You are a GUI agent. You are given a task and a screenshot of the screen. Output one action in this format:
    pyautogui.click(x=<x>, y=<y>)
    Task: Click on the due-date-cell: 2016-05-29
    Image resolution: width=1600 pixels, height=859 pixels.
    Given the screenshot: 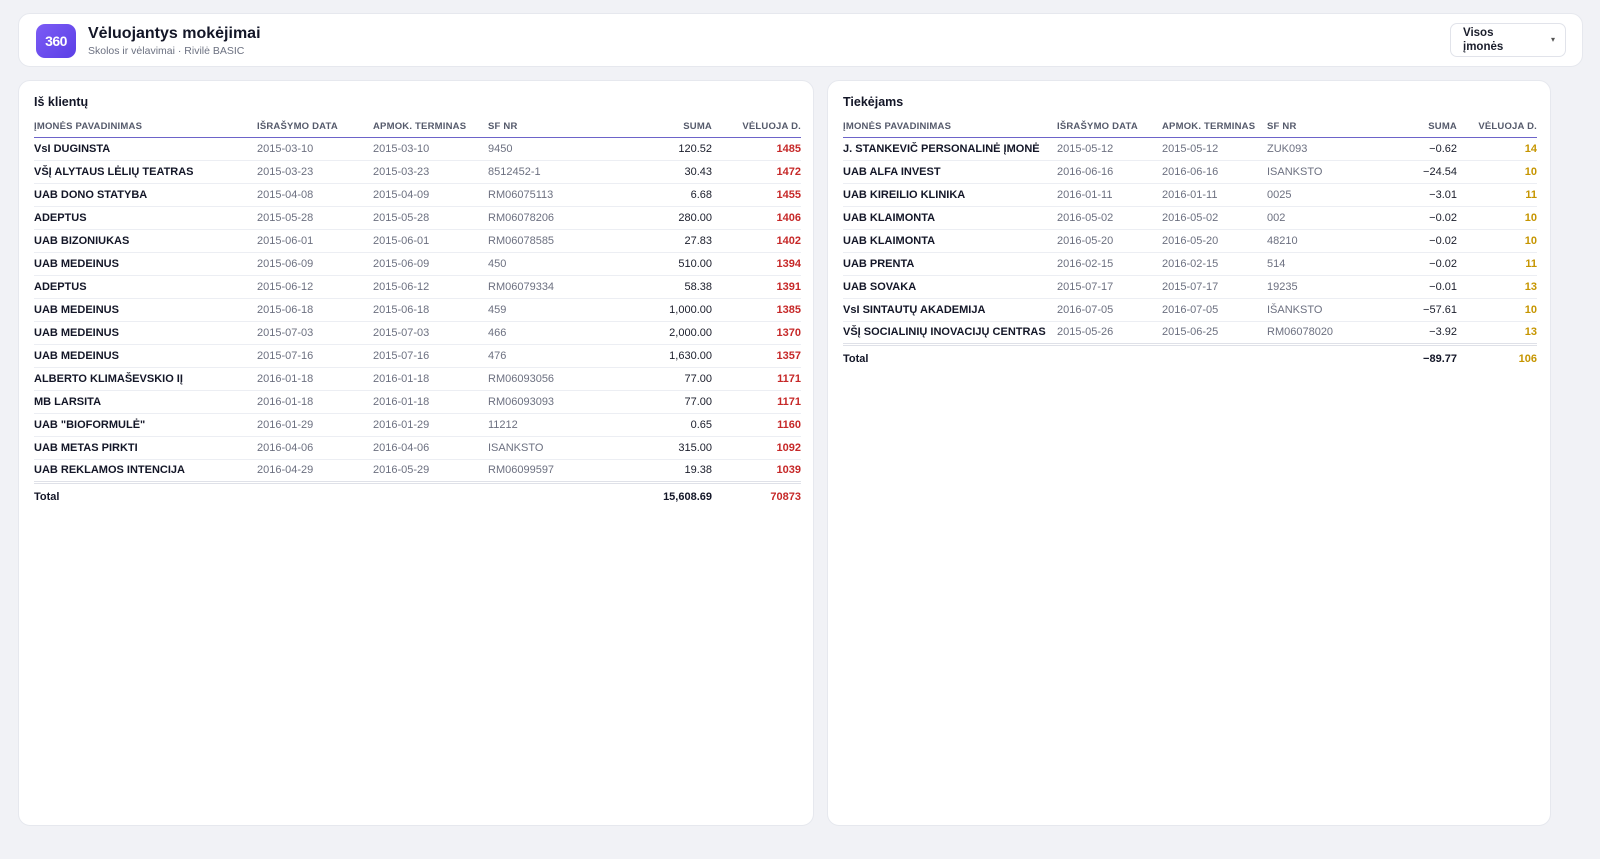 What is the action you would take?
    pyautogui.click(x=430, y=471)
    